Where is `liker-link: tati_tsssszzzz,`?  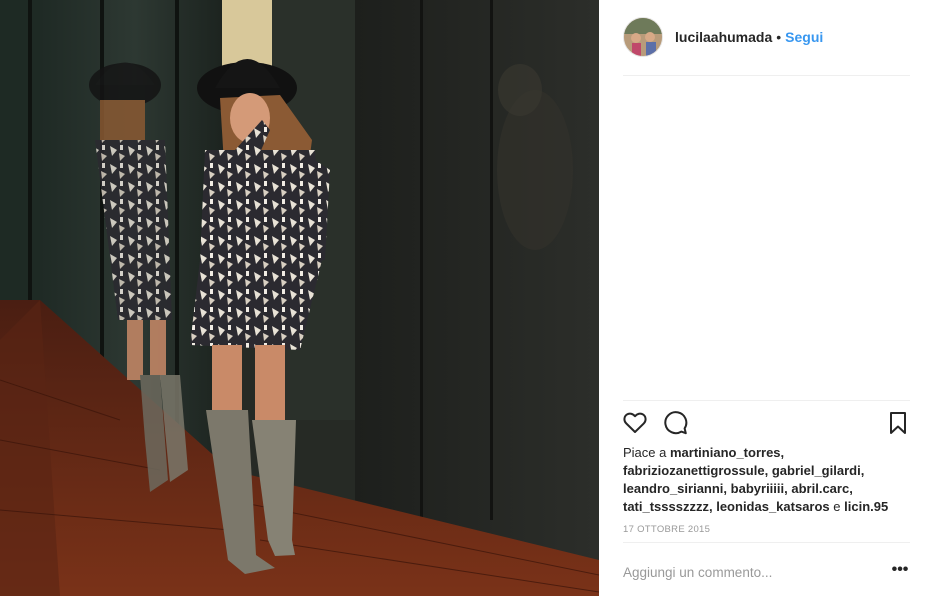 liker-link: tati_tsssszzzz, is located at coordinates (668, 506).